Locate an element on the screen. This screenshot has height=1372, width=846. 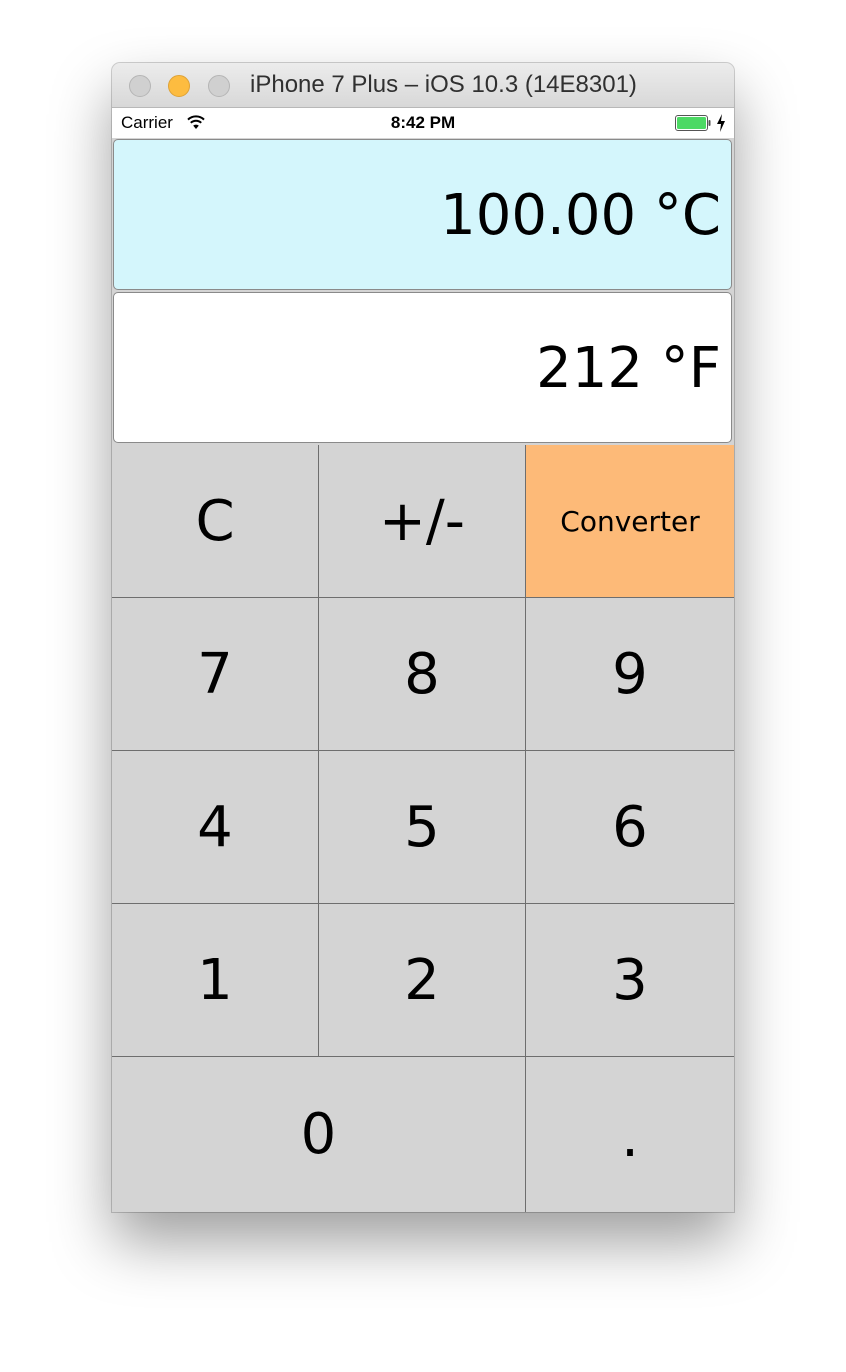
digit-4-button: 4 is located at coordinates (215, 827).